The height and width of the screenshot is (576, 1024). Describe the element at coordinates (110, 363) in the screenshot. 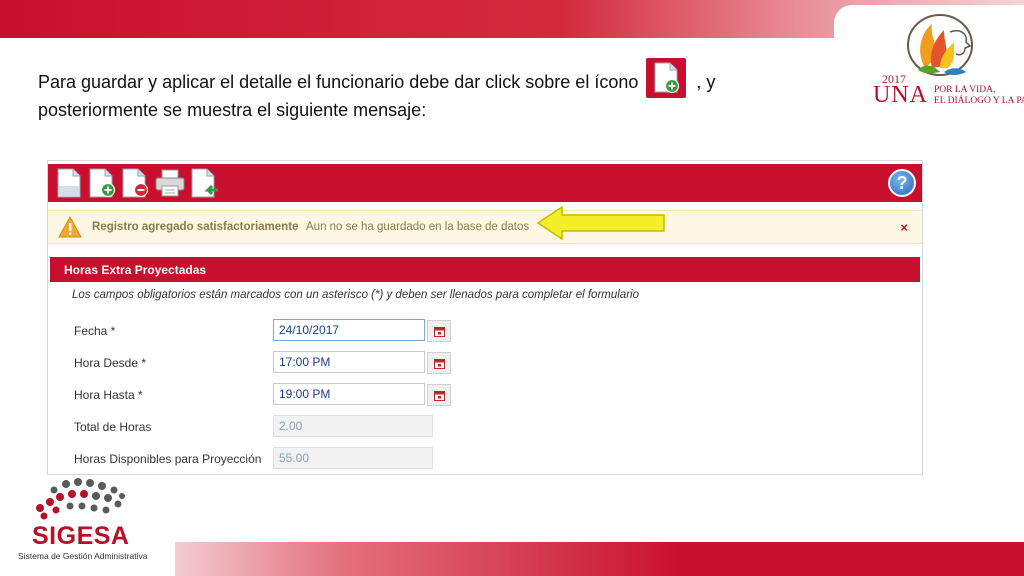

I see `hora-desde-label: Hora Desde *` at that location.